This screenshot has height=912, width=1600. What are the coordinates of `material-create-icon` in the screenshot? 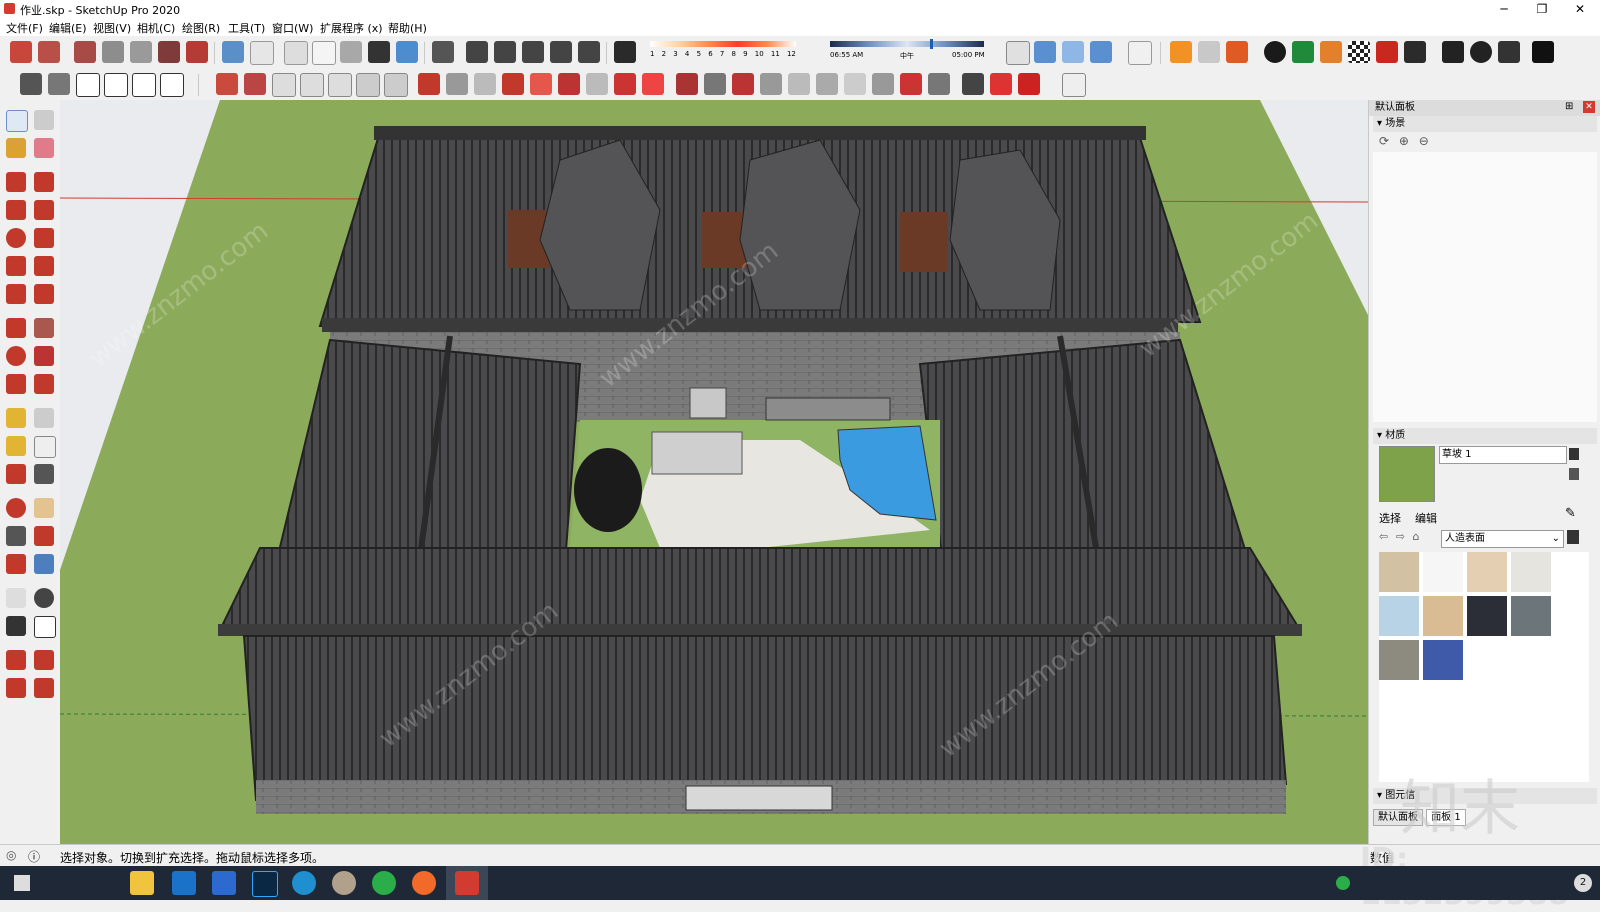 It's located at (1574, 454).